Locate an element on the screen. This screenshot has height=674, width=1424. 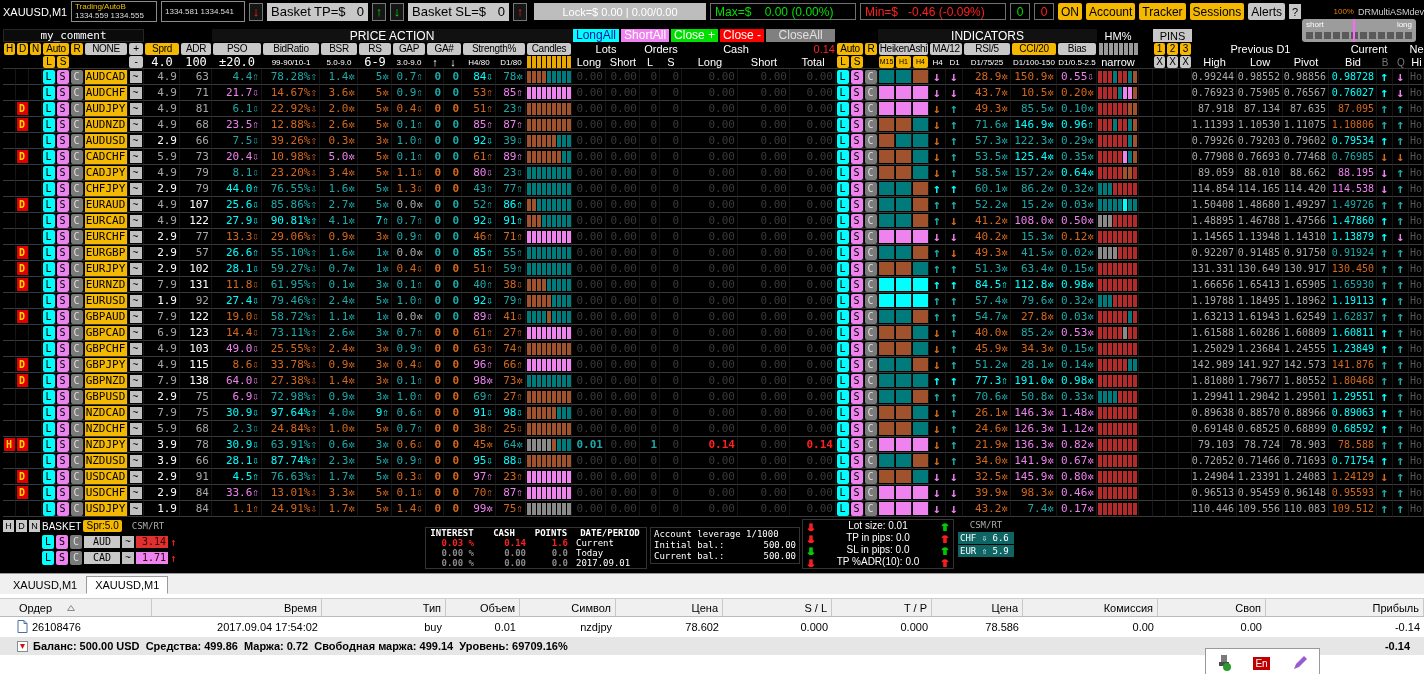
toggle-button: N is located at coordinates (35, 49).